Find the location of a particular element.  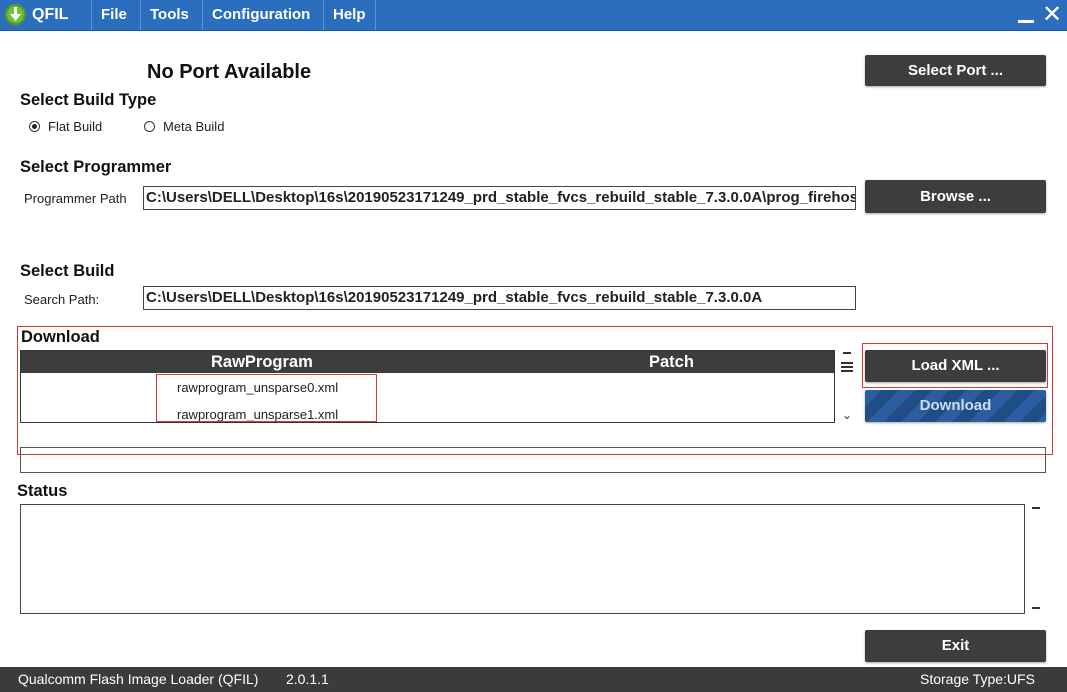

footer-version: 2.0.1.1 is located at coordinates (307, 679).